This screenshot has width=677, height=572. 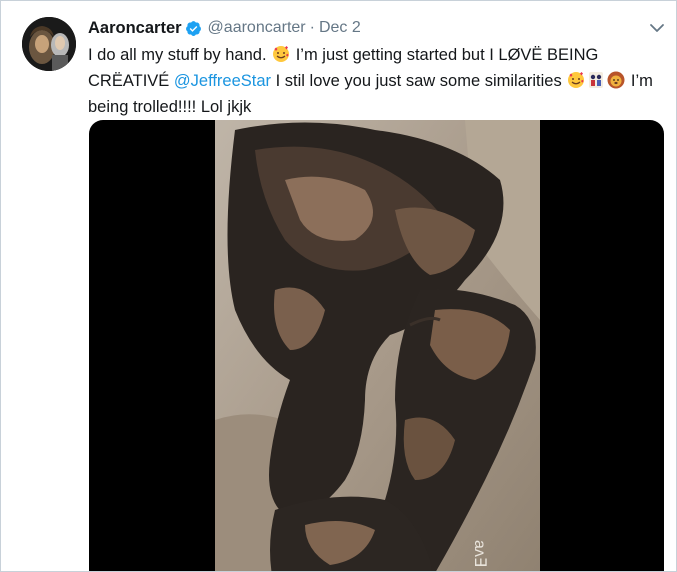 What do you see at coordinates (257, 28) in the screenshot?
I see `user-handle: @aaroncarter` at bounding box center [257, 28].